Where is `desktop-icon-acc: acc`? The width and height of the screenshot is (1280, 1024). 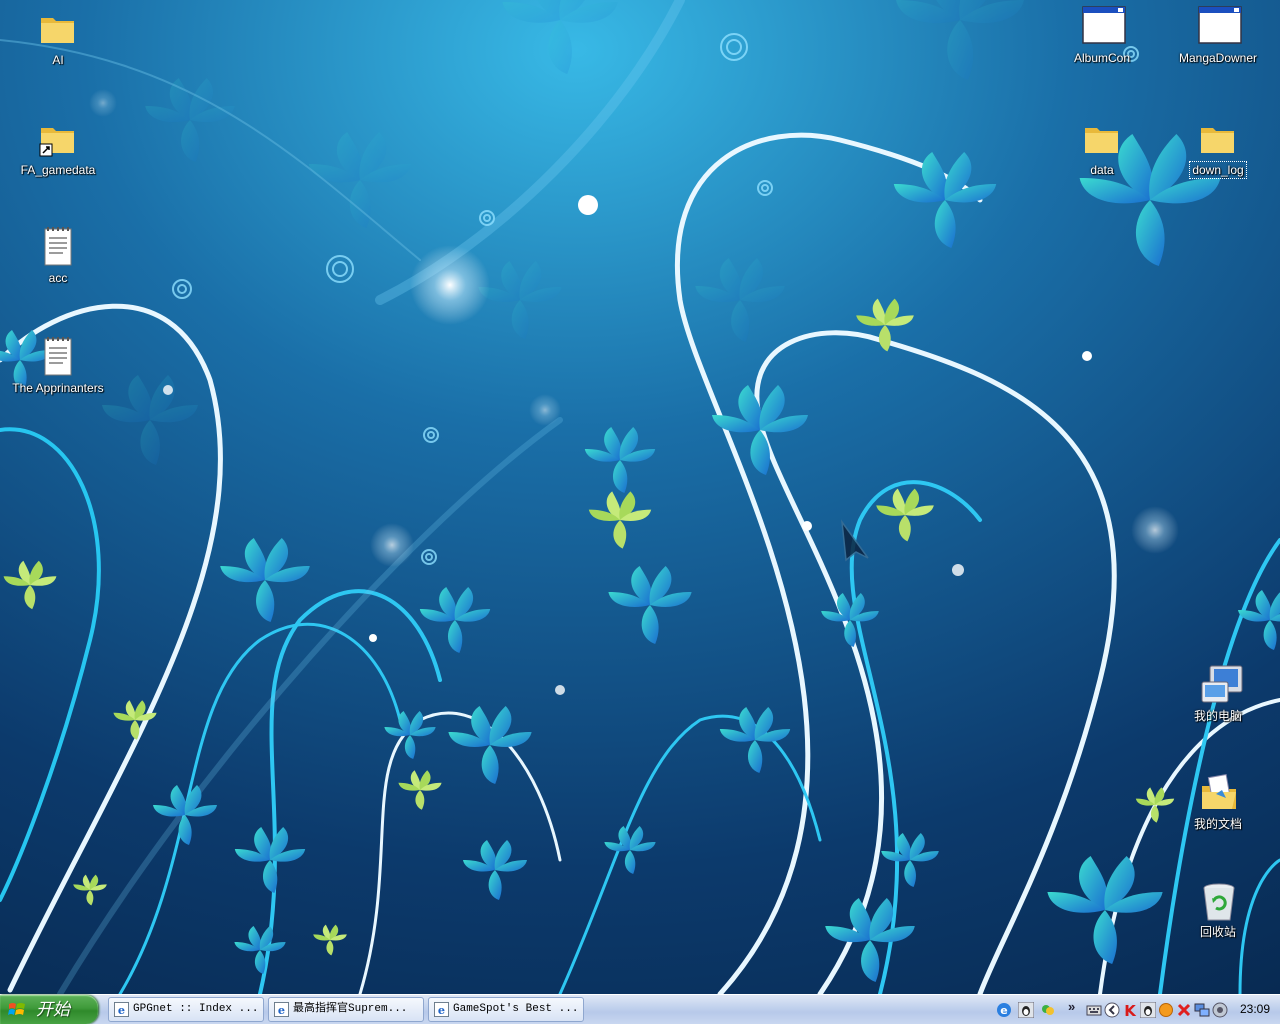 desktop-icon-acc: acc is located at coordinates (58, 256).